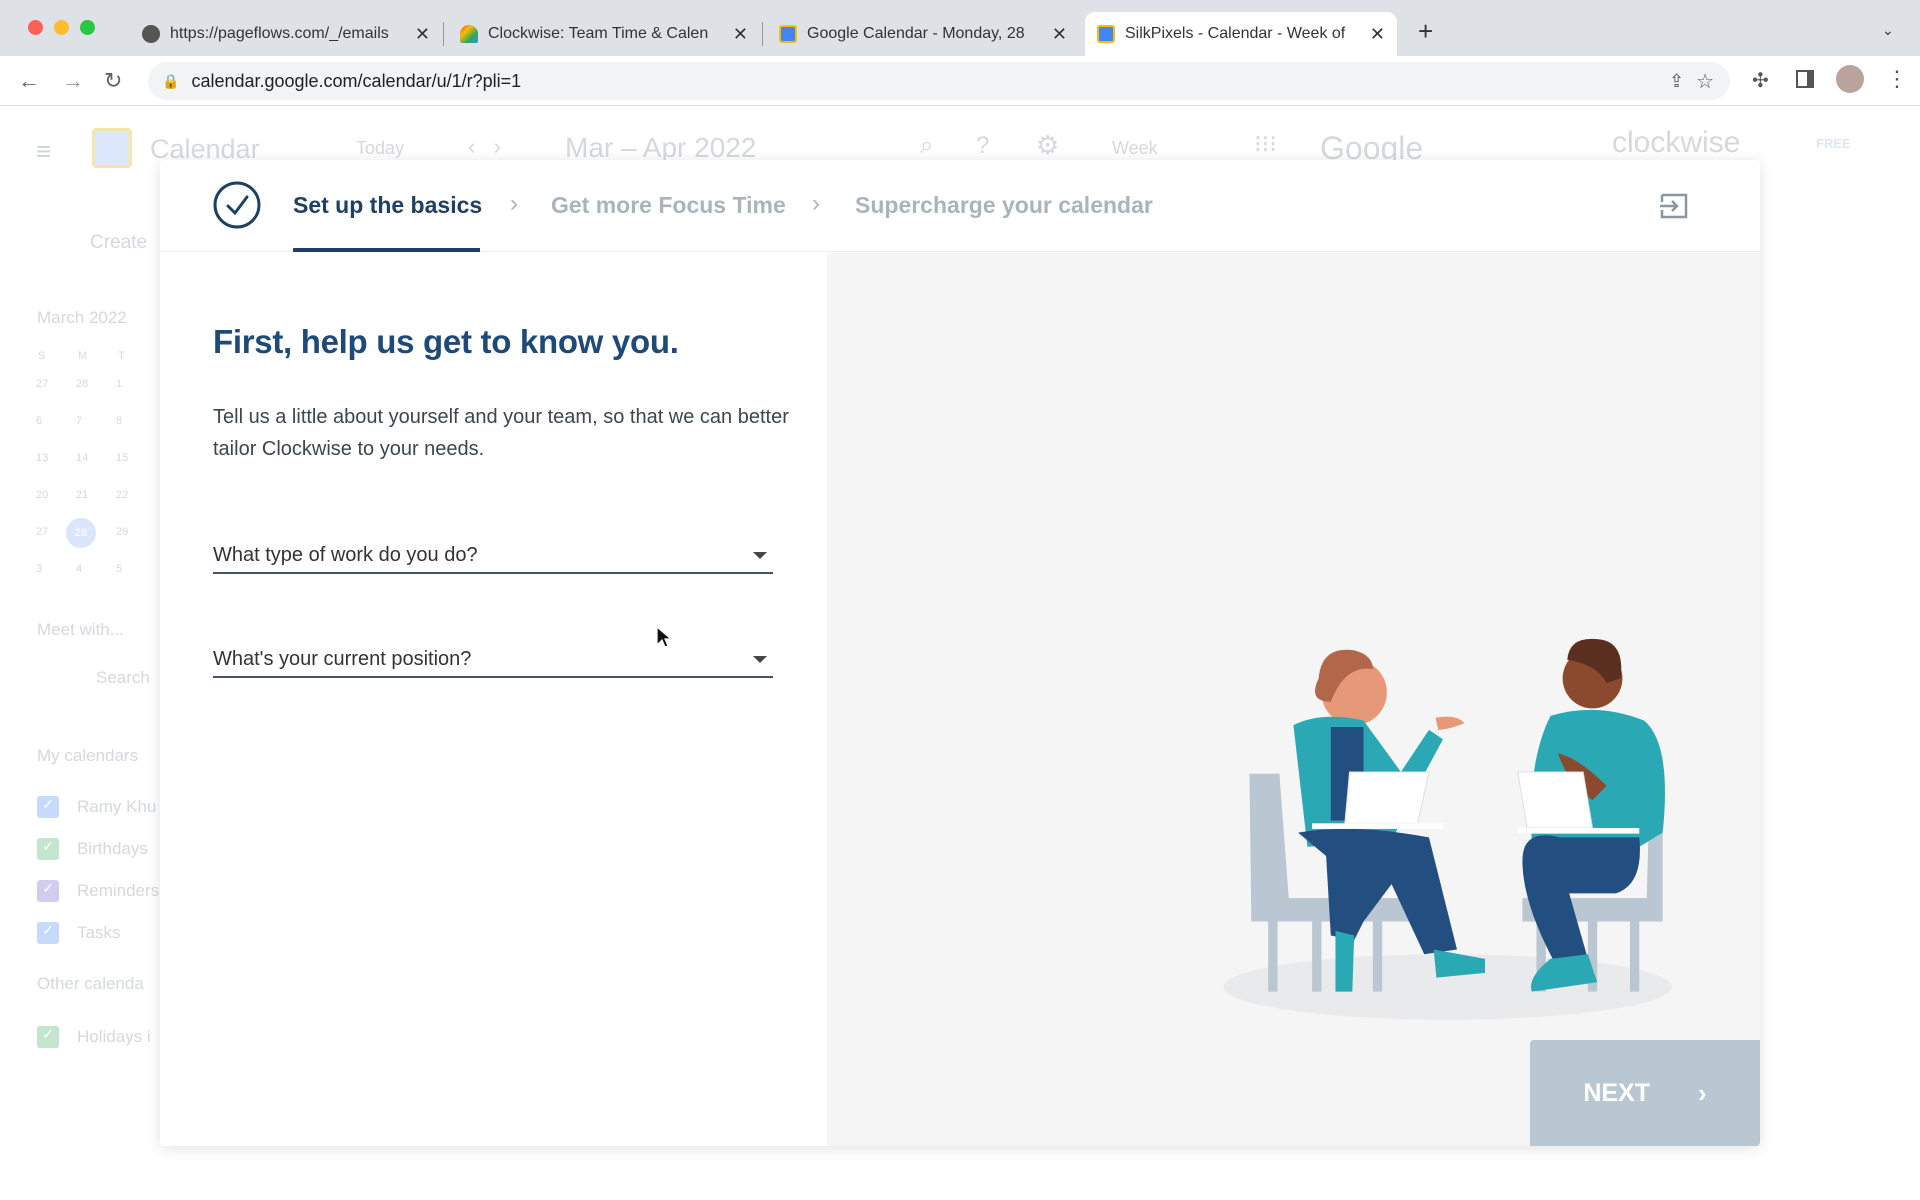 Image resolution: width=1920 pixels, height=1200 pixels. Describe the element at coordinates (926, 146) in the screenshot. I see `search-icon: ⌕` at that location.